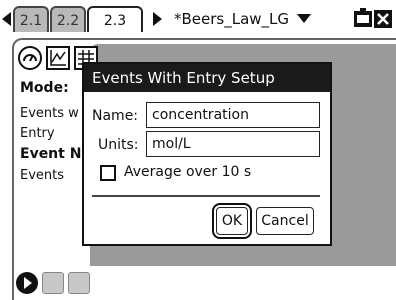 The image size is (396, 300). I want to click on graph-view-icon, so click(58, 58).